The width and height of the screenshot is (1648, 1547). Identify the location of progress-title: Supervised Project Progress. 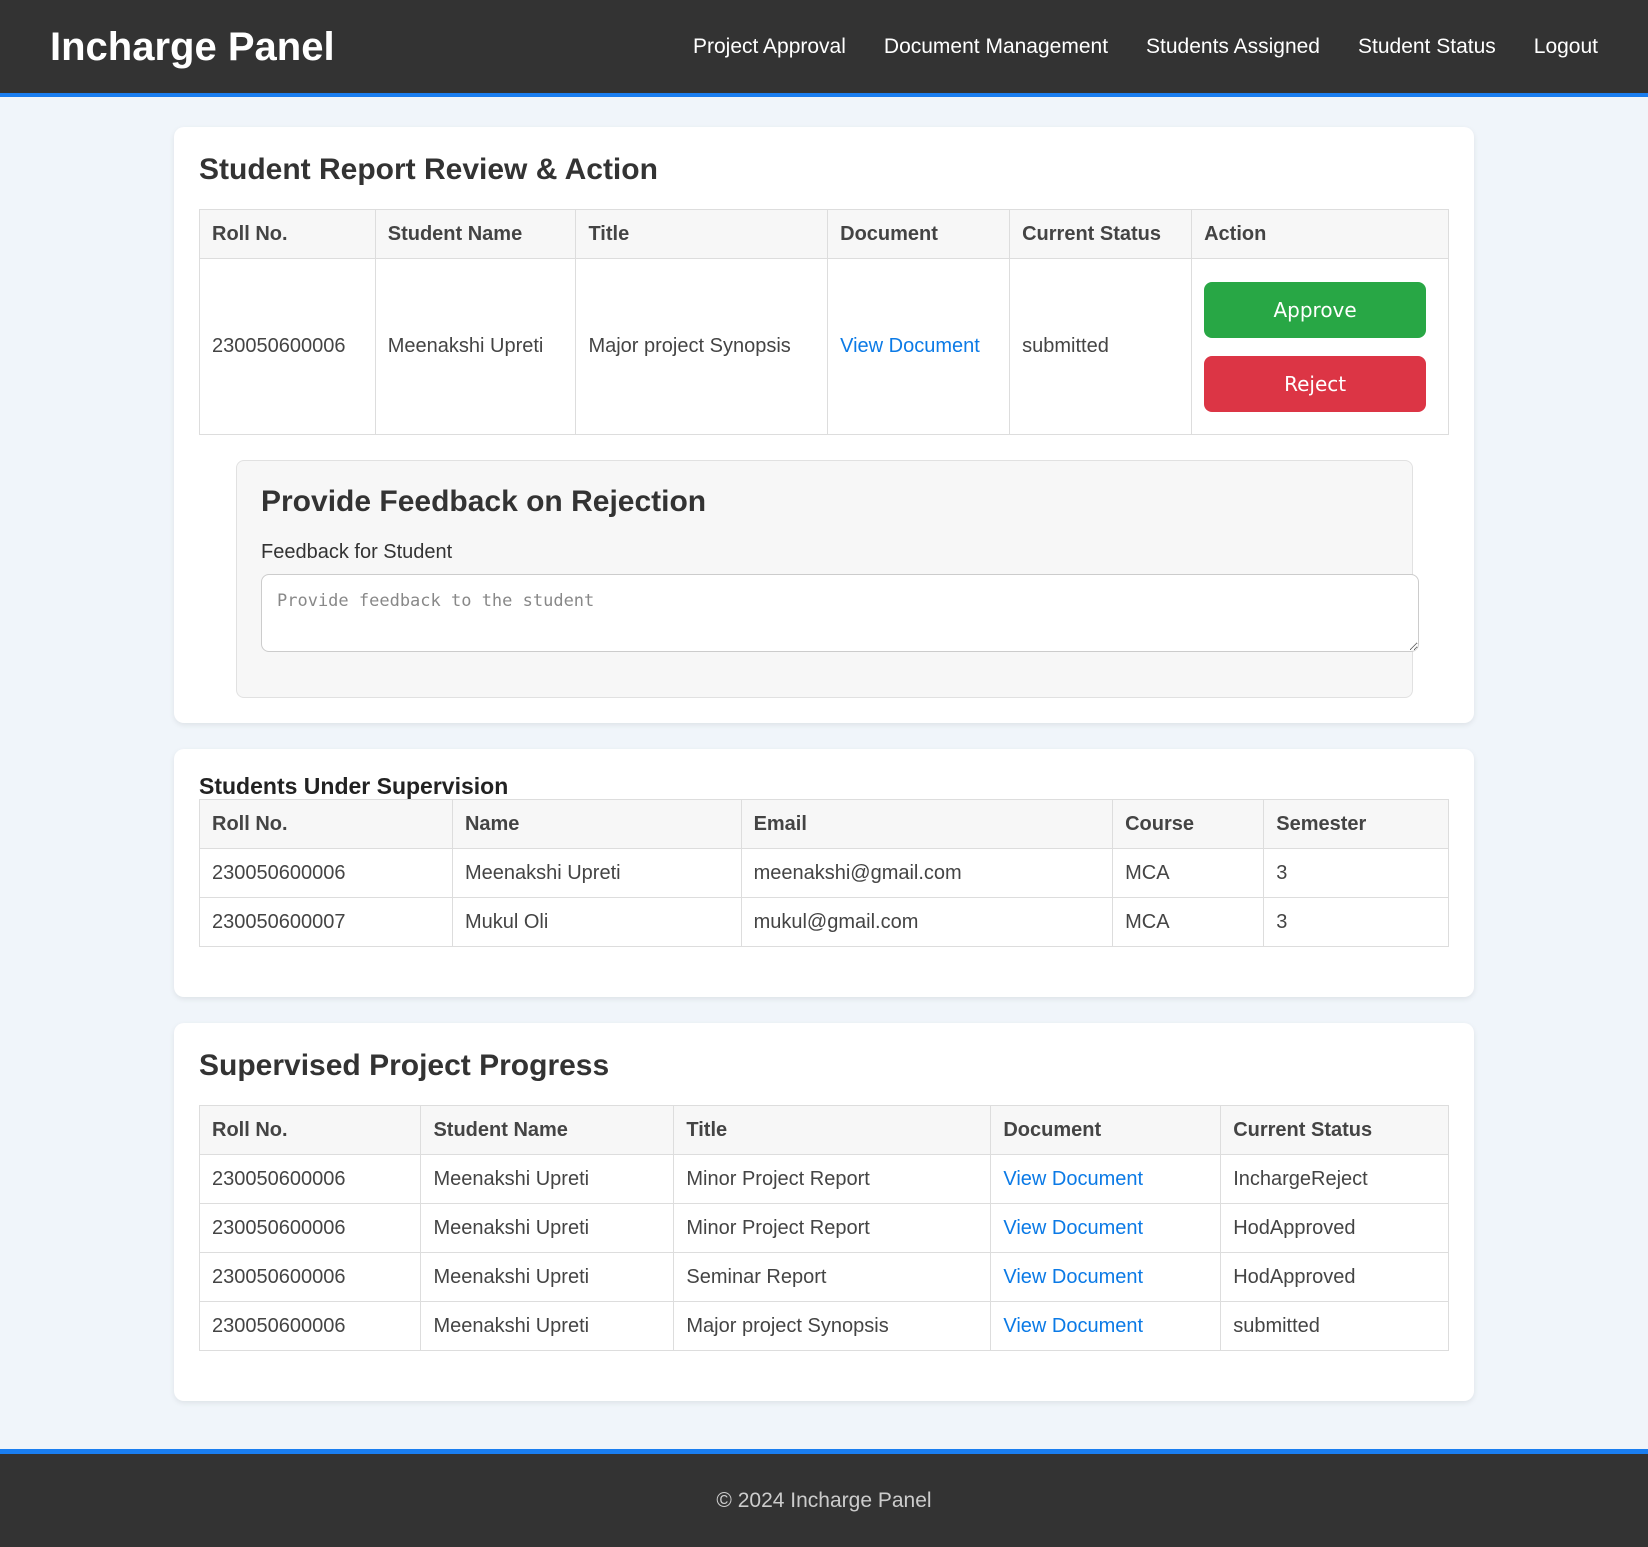
(404, 1065).